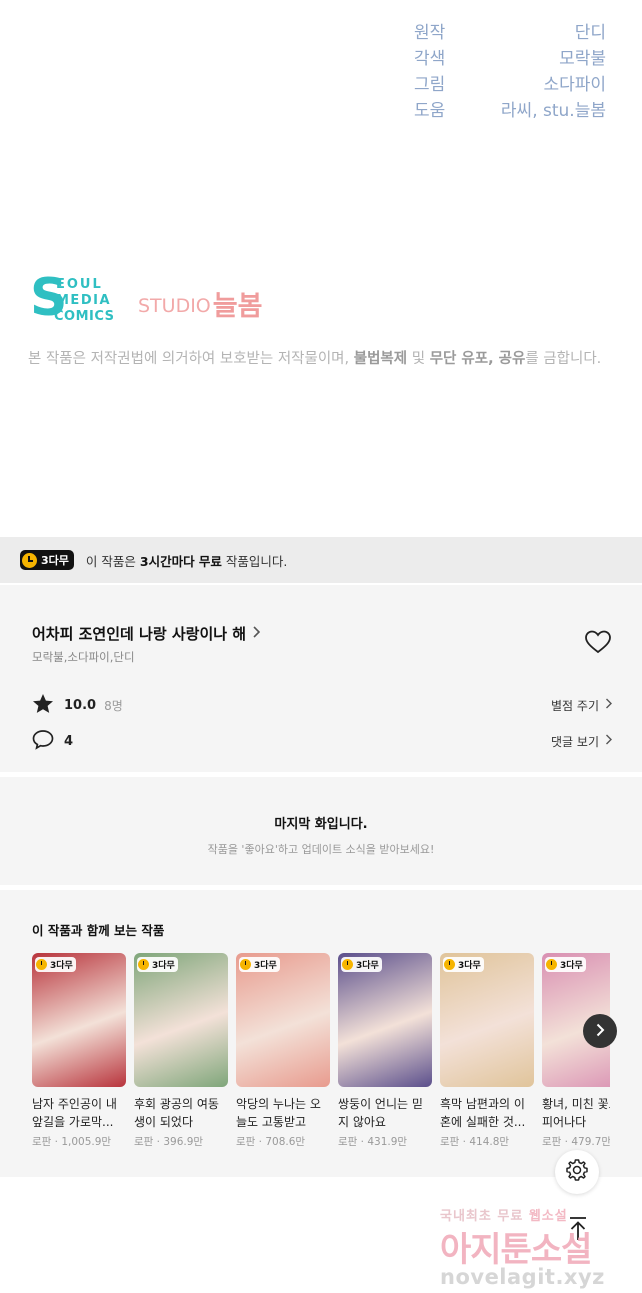 This screenshot has width=642, height=1293. Describe the element at coordinates (598, 642) in the screenshot. I see `heart-icon` at that location.